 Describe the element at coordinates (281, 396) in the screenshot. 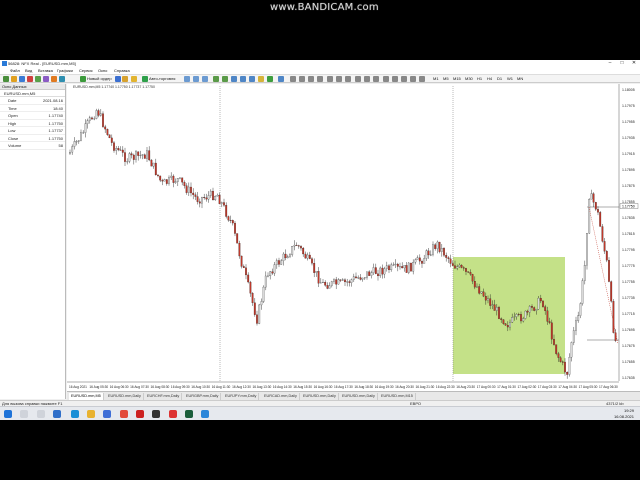

I see `chart-tab: EURCAD.mm,Daily` at that location.